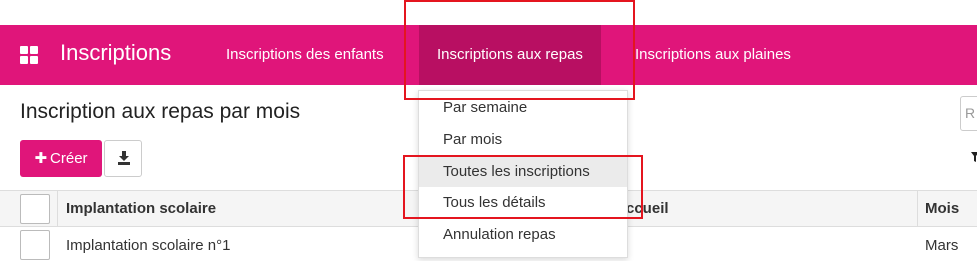  I want to click on dropdown-item-tous-details: Tous les détails, so click(523, 202).